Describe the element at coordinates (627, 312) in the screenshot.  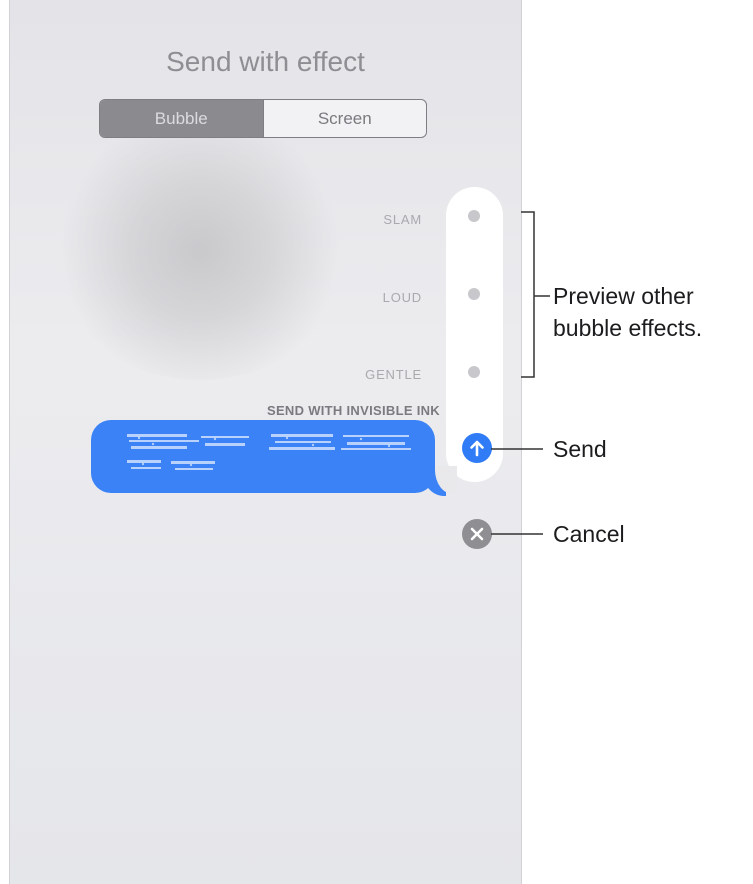
I see `callout-preview-effects: Preview other bubble effects.` at that location.